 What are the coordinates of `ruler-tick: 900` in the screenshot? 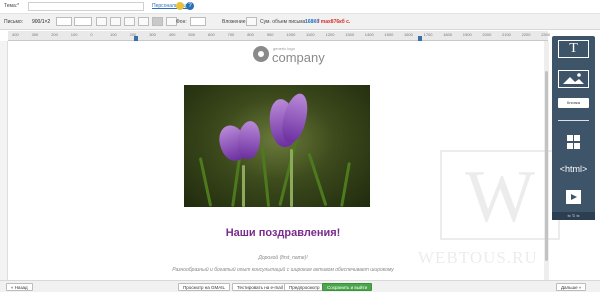 It's located at (270, 34).